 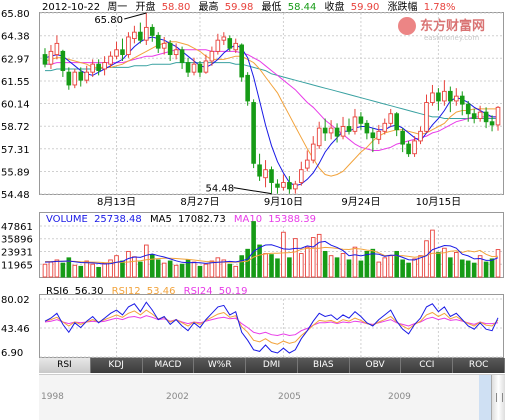 What do you see at coordinates (146, 291) in the screenshot?
I see `svg-text:RSI6 56.30 RSI: RSI6 56.30 RSI12 53.46 RSI24 50.19` at bounding box center [146, 291].